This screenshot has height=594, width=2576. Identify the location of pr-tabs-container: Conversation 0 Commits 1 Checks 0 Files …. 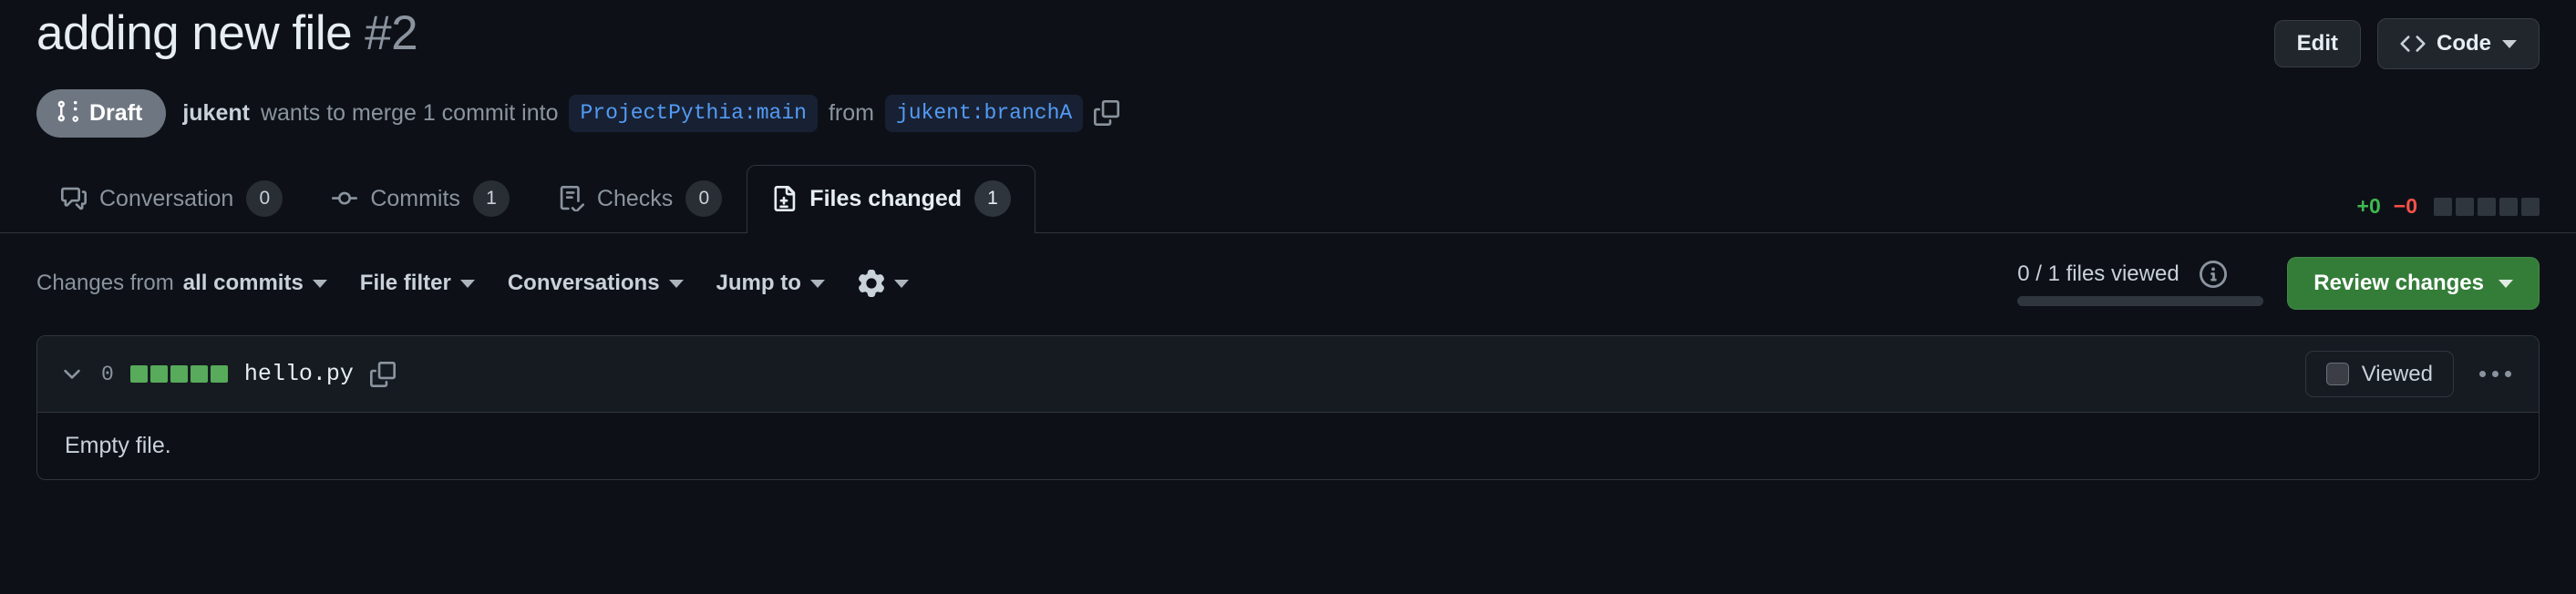
(1288, 199).